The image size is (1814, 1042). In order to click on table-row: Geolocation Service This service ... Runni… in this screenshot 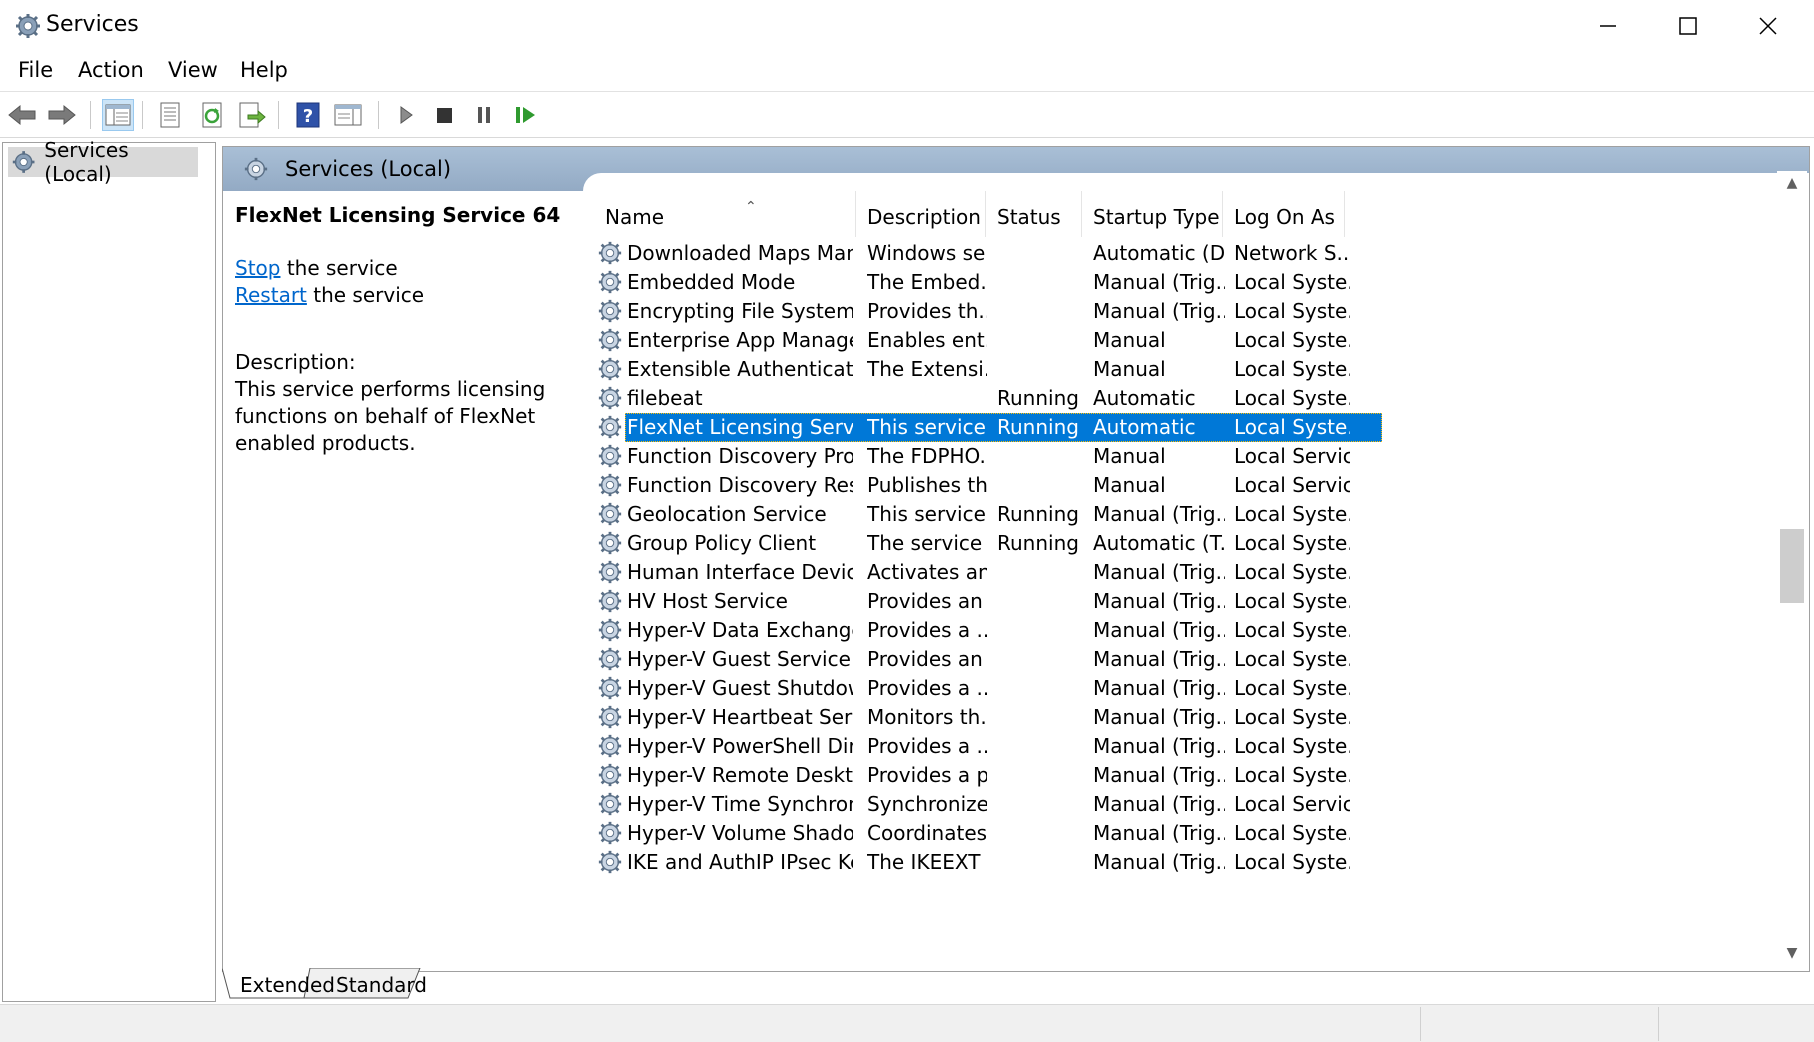, I will do `click(1193, 514)`.